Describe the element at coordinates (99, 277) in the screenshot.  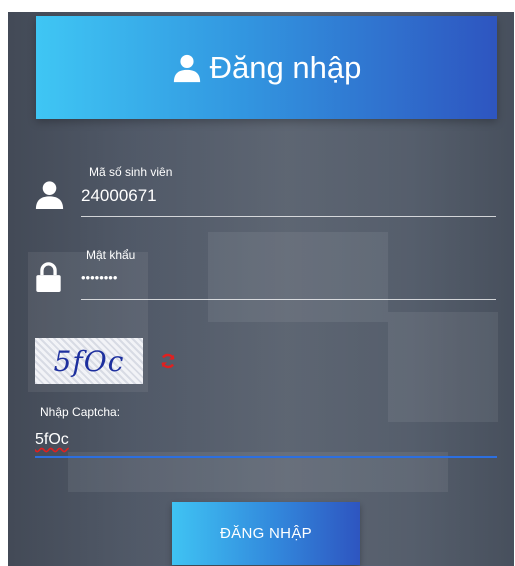
I see `password-field: ••••••••` at that location.